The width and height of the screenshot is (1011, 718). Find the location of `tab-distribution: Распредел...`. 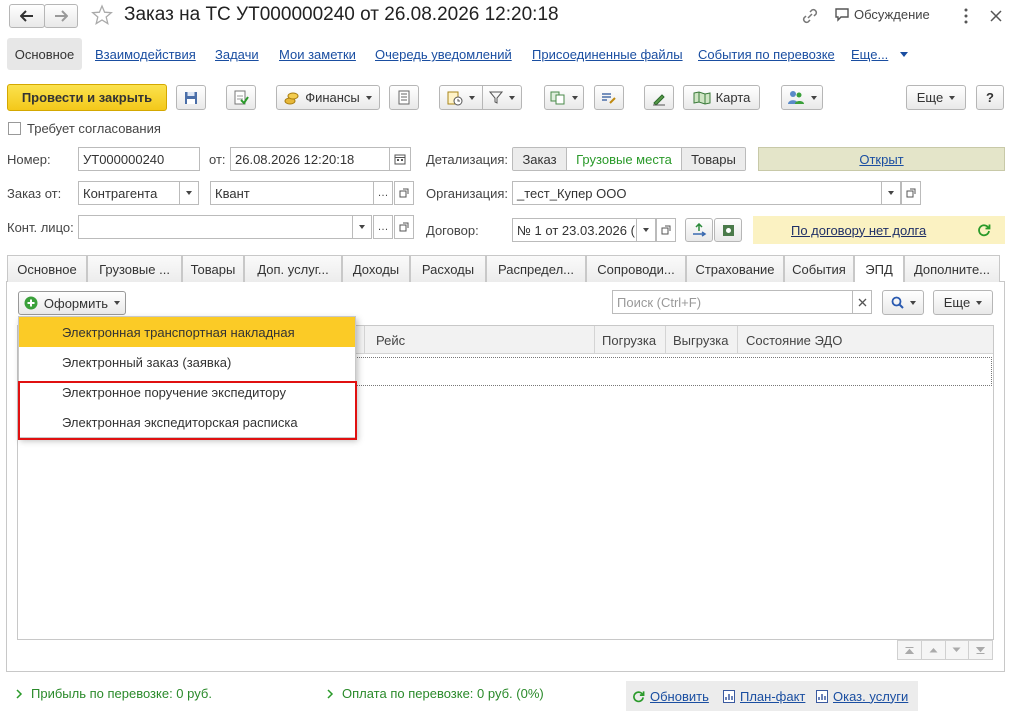

tab-distribution: Распредел... is located at coordinates (536, 268).